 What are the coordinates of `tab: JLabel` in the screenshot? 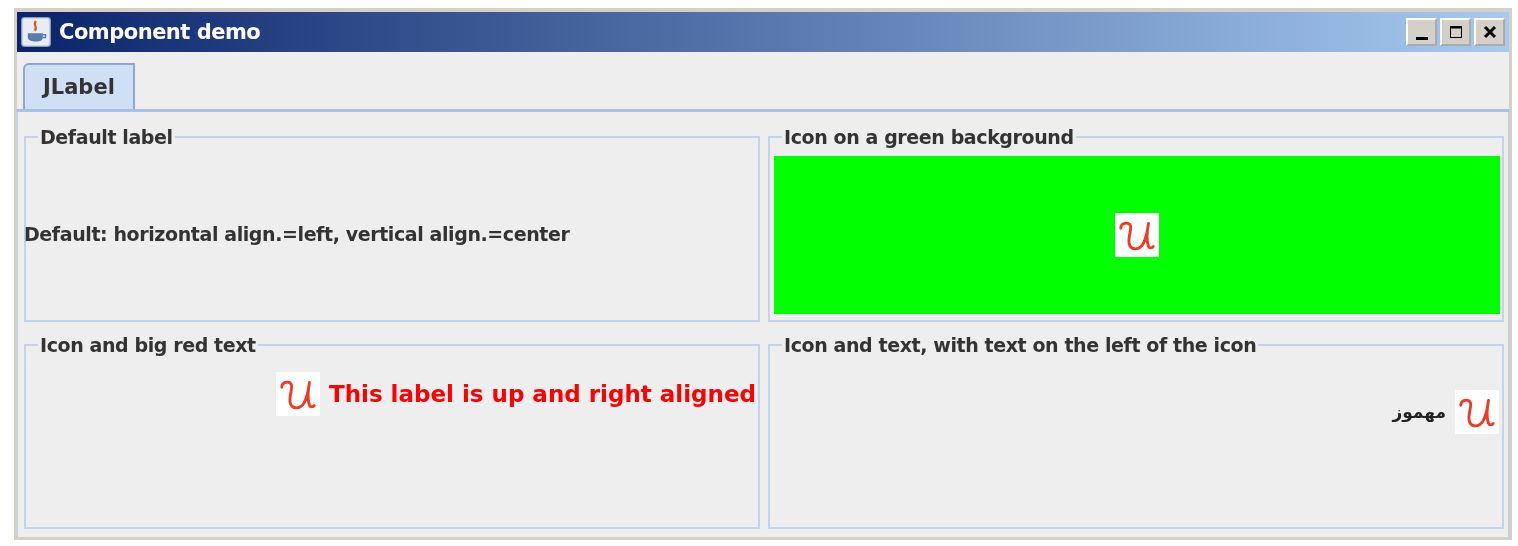 It's located at (79, 86).